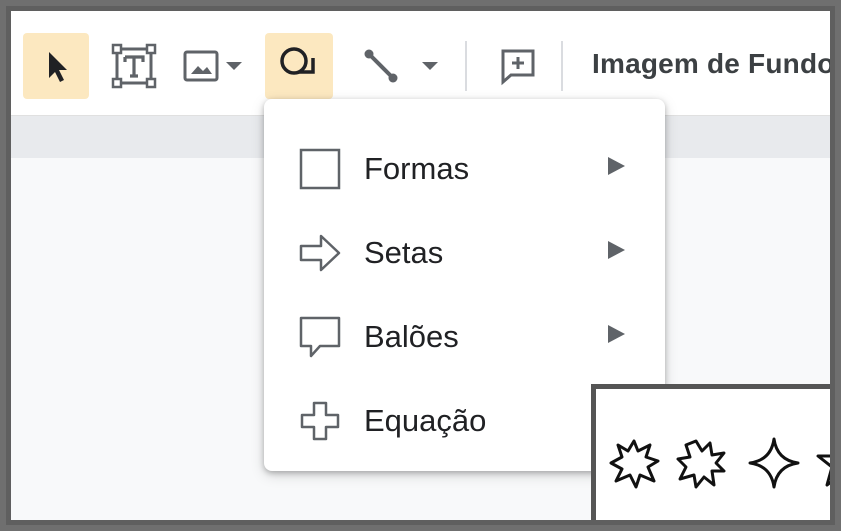  I want to click on image-icon, so click(201, 66).